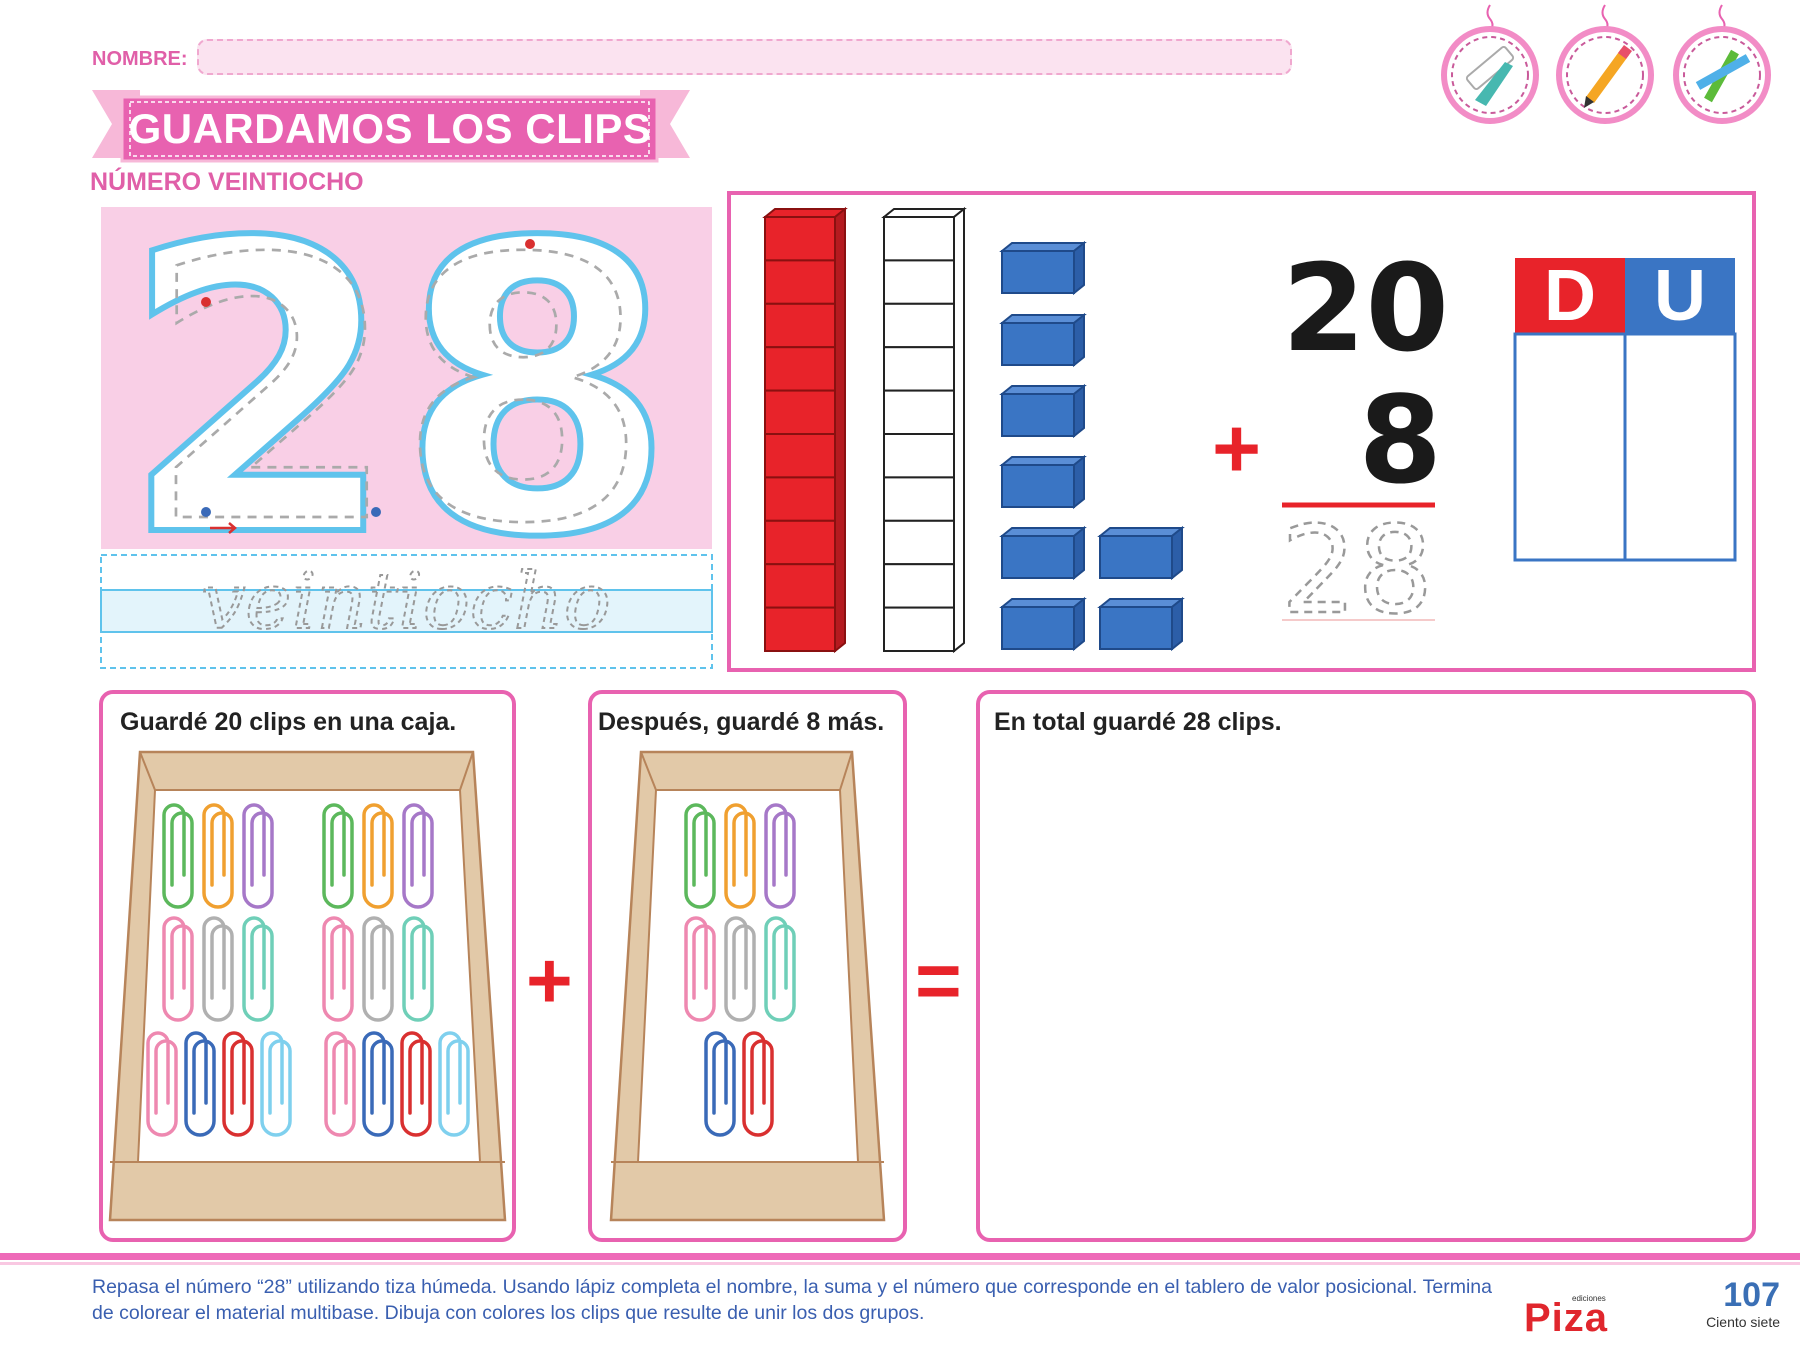 Image resolution: width=1800 pixels, height=1363 pixels. Describe the element at coordinates (390, 128) in the screenshot. I see `page-title: GUARDAMOS LOS CLIPS` at that location.